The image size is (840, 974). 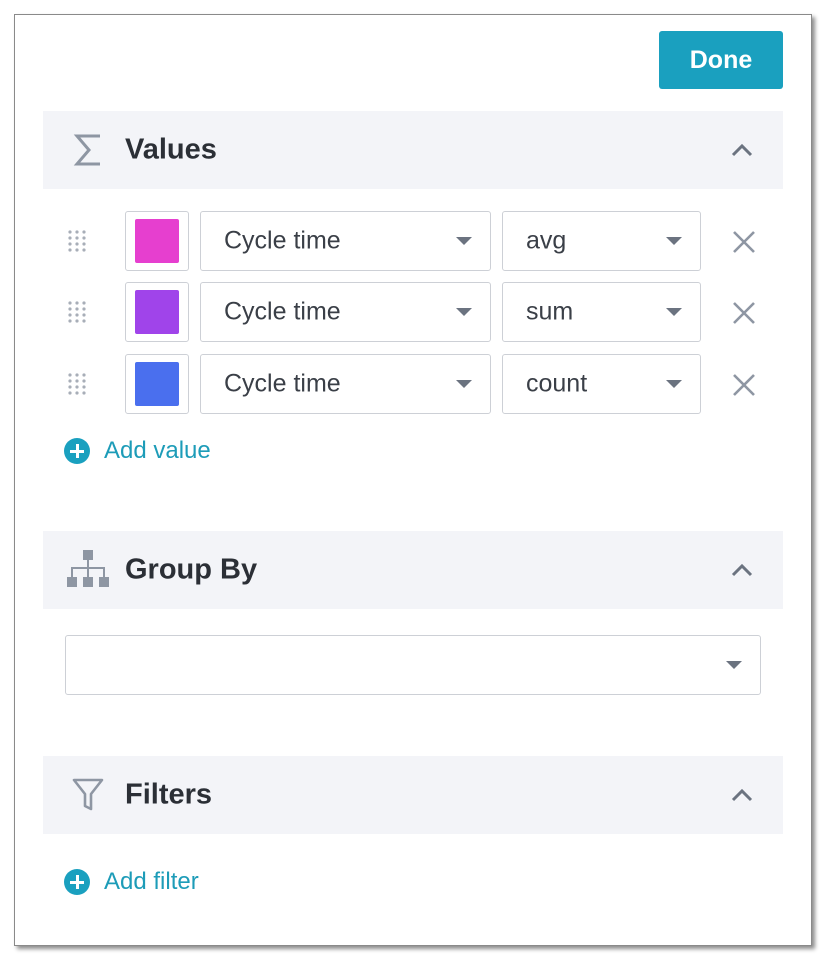 What do you see at coordinates (557, 383) in the screenshot?
I see `aggregation-select-value: count` at bounding box center [557, 383].